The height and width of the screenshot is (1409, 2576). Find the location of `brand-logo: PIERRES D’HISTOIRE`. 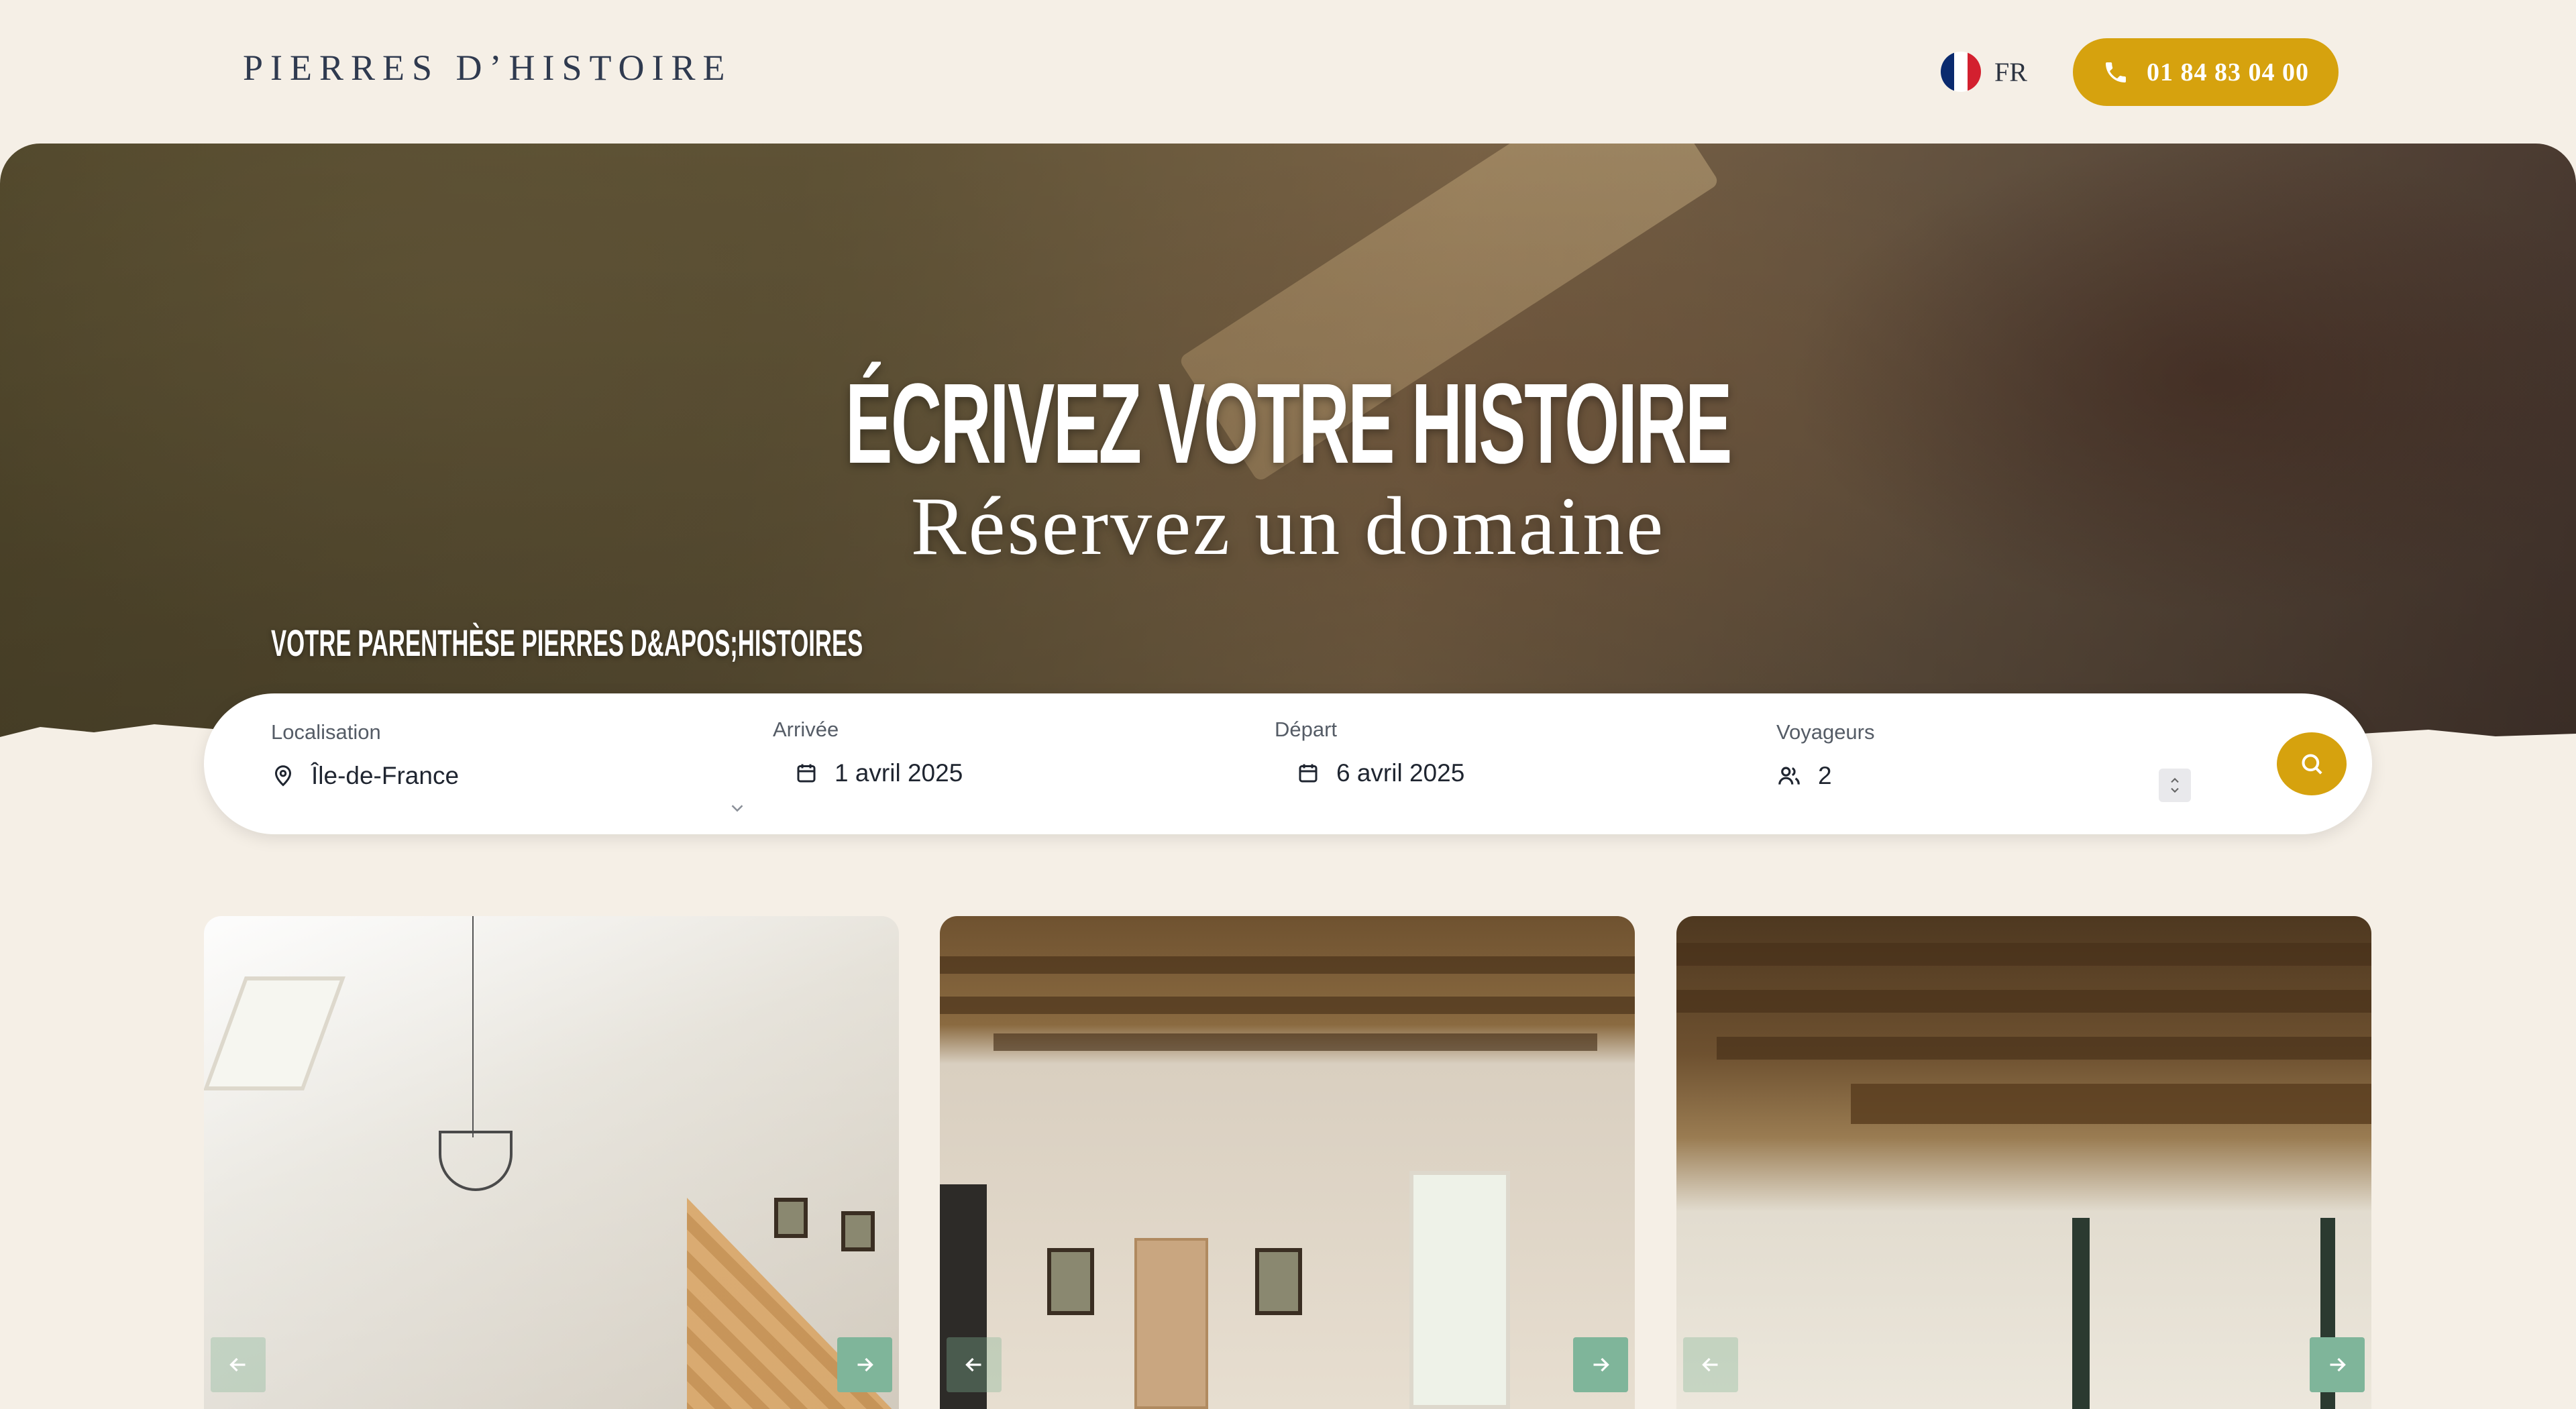

brand-logo: PIERRES D’HISTOIRE is located at coordinates (488, 68).